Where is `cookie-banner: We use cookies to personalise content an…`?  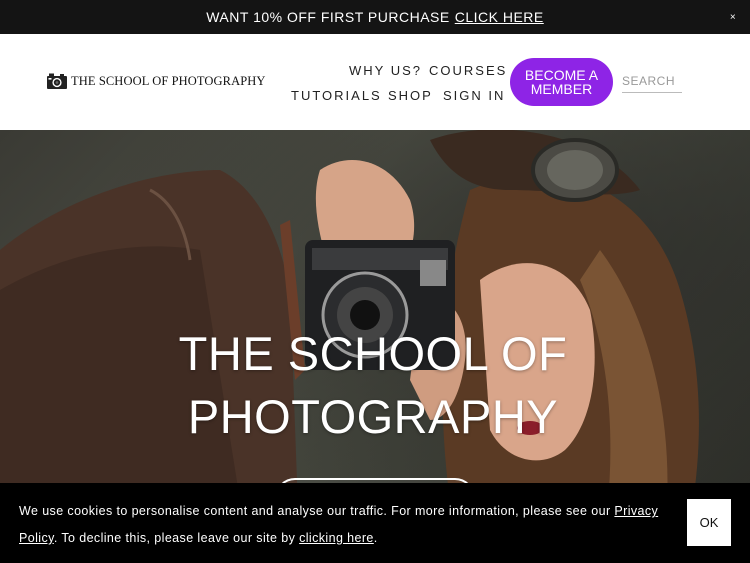
cookie-banner: We use cookies to personalise content an… is located at coordinates (375, 523).